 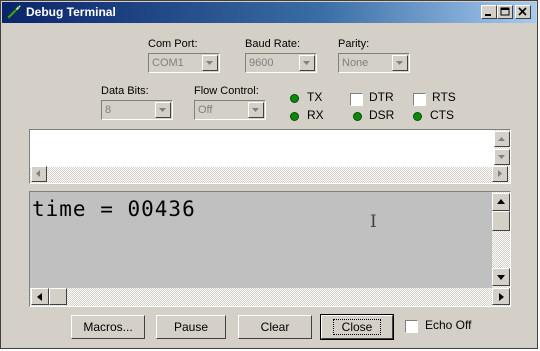 What do you see at coordinates (444, 97) in the screenshot?
I see `rts-label: RTS` at bounding box center [444, 97].